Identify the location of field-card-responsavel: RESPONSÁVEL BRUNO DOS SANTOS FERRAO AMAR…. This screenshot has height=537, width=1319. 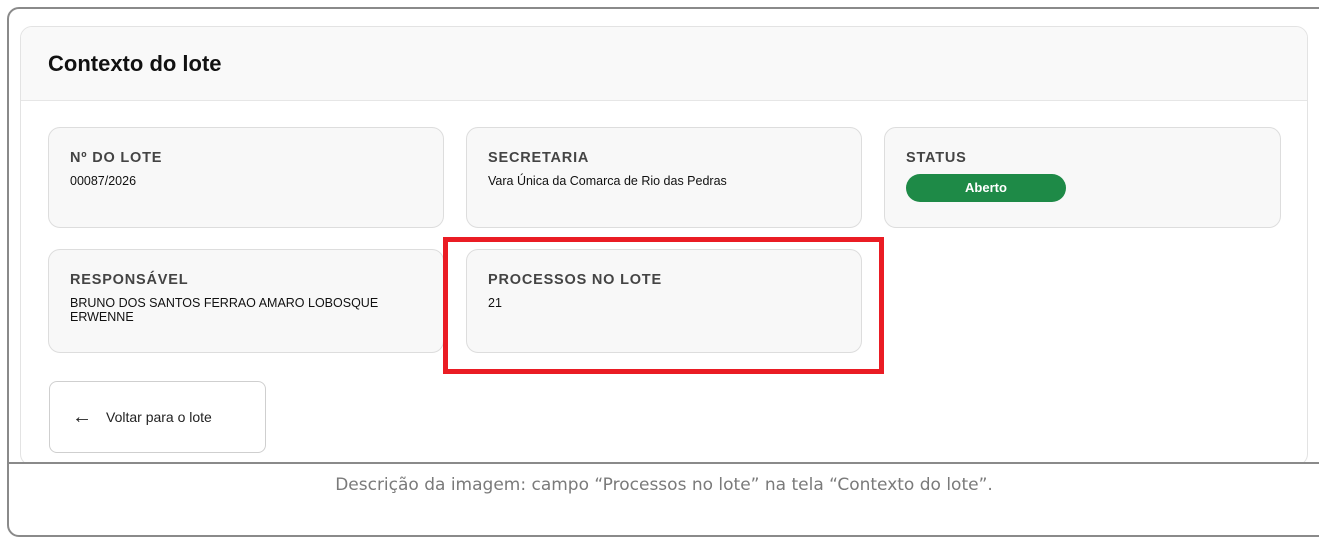
(246, 301).